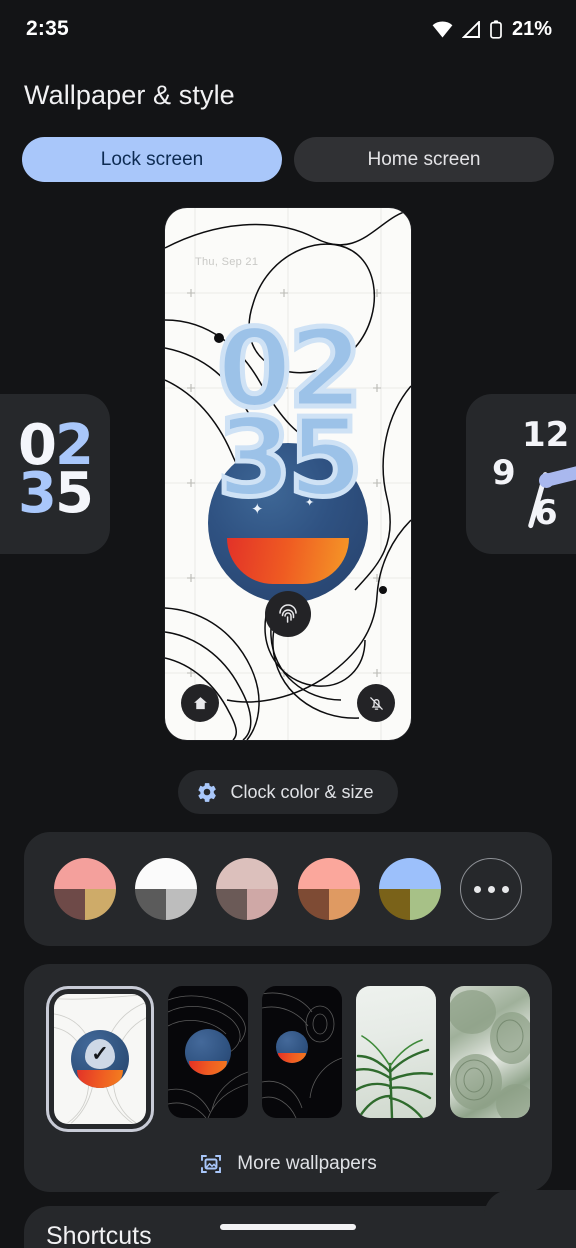  What do you see at coordinates (100, 1054) in the screenshot?
I see `check-icon: ✓` at bounding box center [100, 1054].